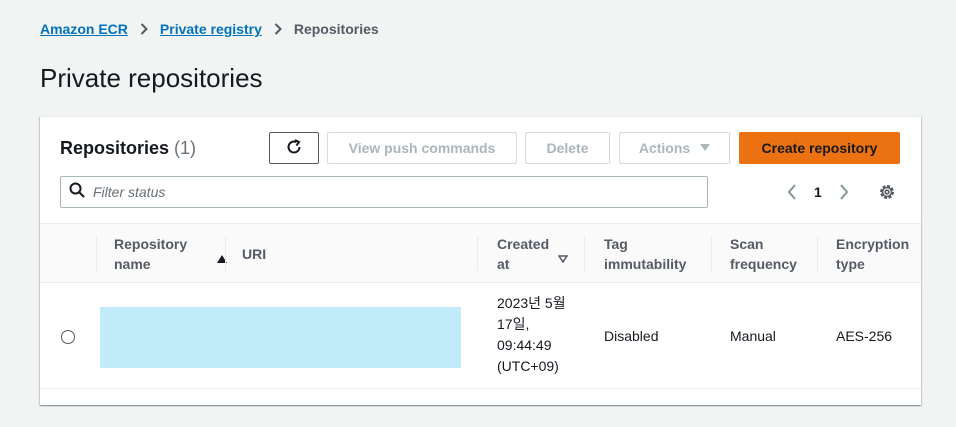  I want to click on cell-created-at: 2023년 5월 17일, 09:44:49 (UTC+09), so click(531, 334).